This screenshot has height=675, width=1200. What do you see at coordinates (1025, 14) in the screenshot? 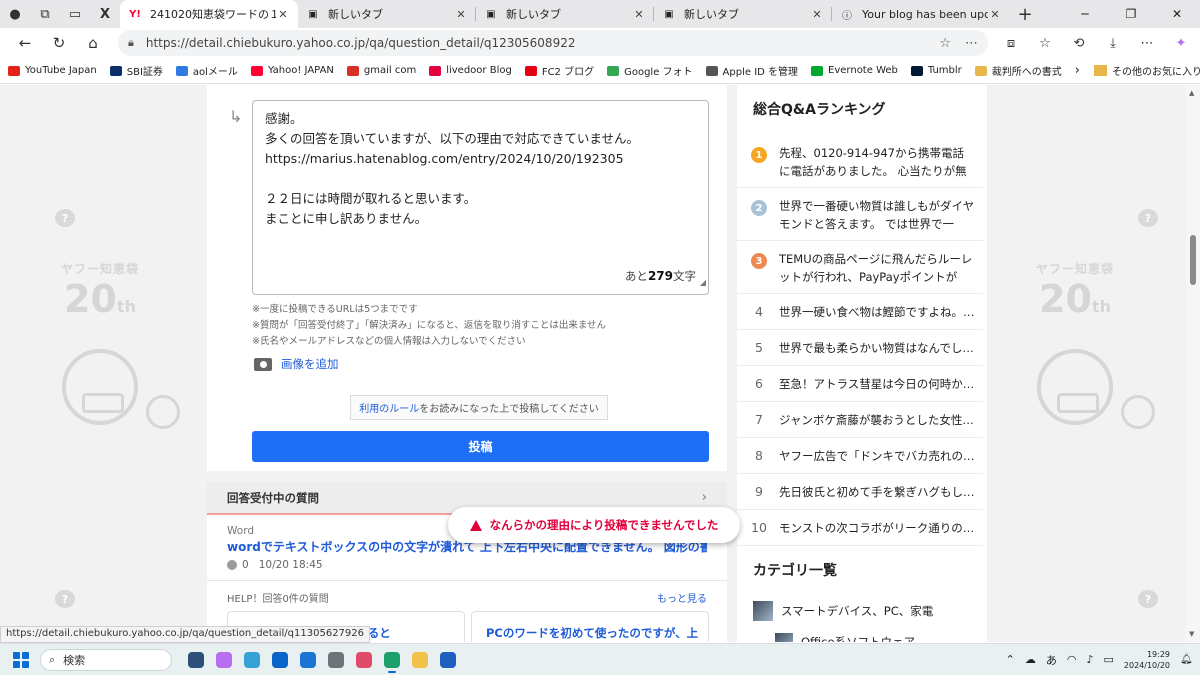
I see `new-tab-button: +` at bounding box center [1025, 14].